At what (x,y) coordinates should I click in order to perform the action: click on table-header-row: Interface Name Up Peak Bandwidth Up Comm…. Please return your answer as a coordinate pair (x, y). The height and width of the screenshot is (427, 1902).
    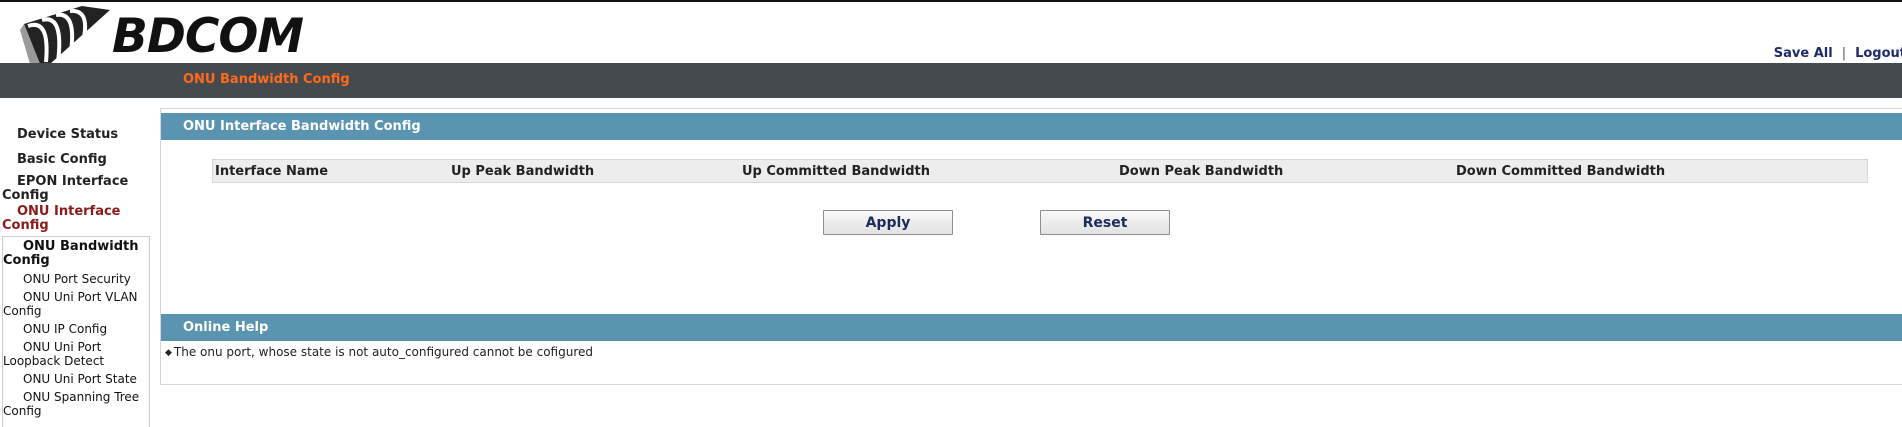
    Looking at the image, I should click on (1040, 171).